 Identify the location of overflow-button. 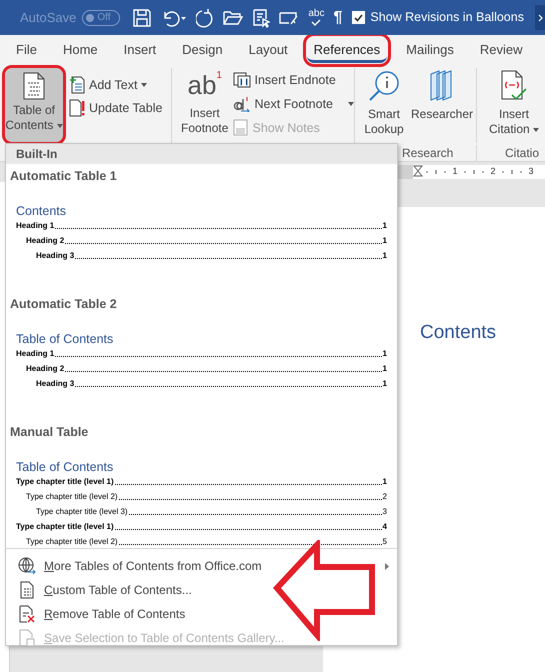
(540, 17).